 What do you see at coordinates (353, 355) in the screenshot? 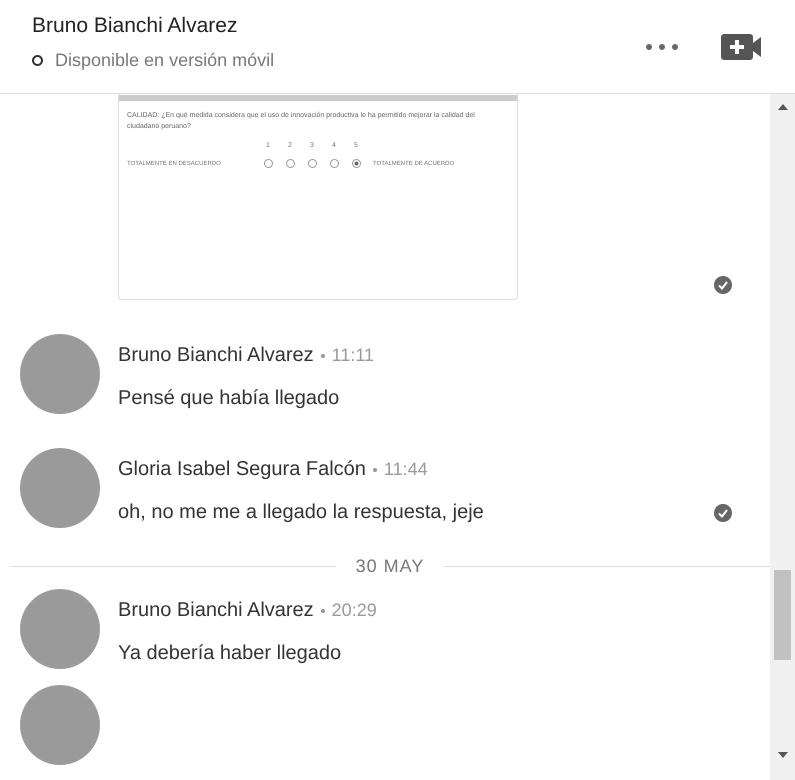
I see `message-time: 11:11` at bounding box center [353, 355].